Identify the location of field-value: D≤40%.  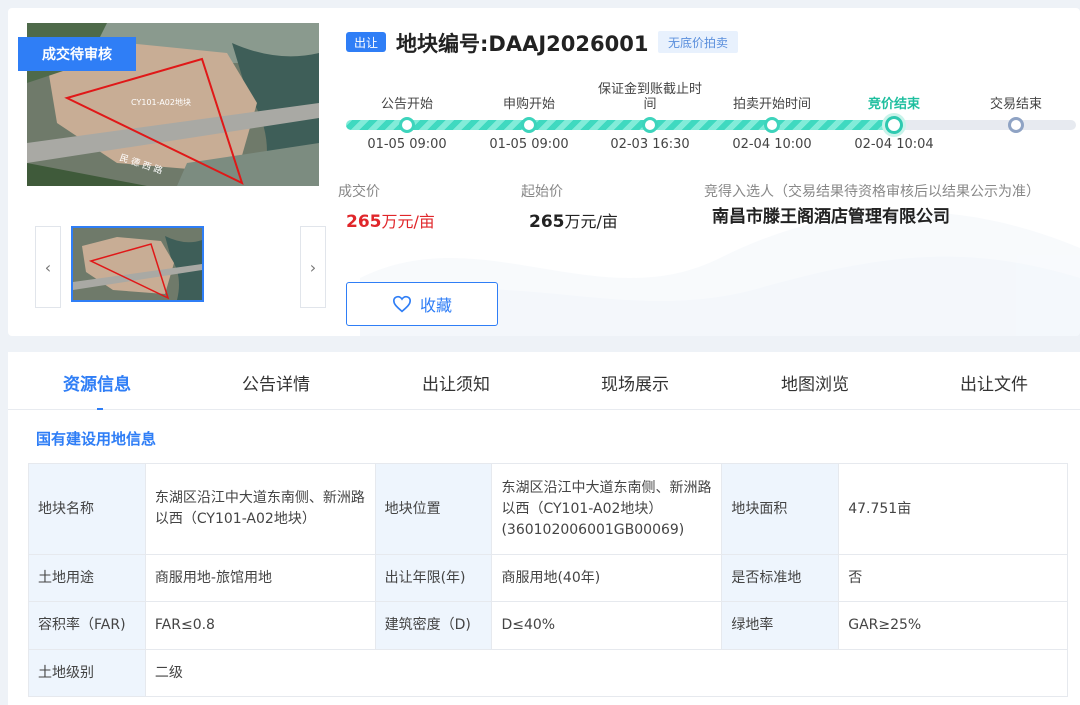
(607, 625).